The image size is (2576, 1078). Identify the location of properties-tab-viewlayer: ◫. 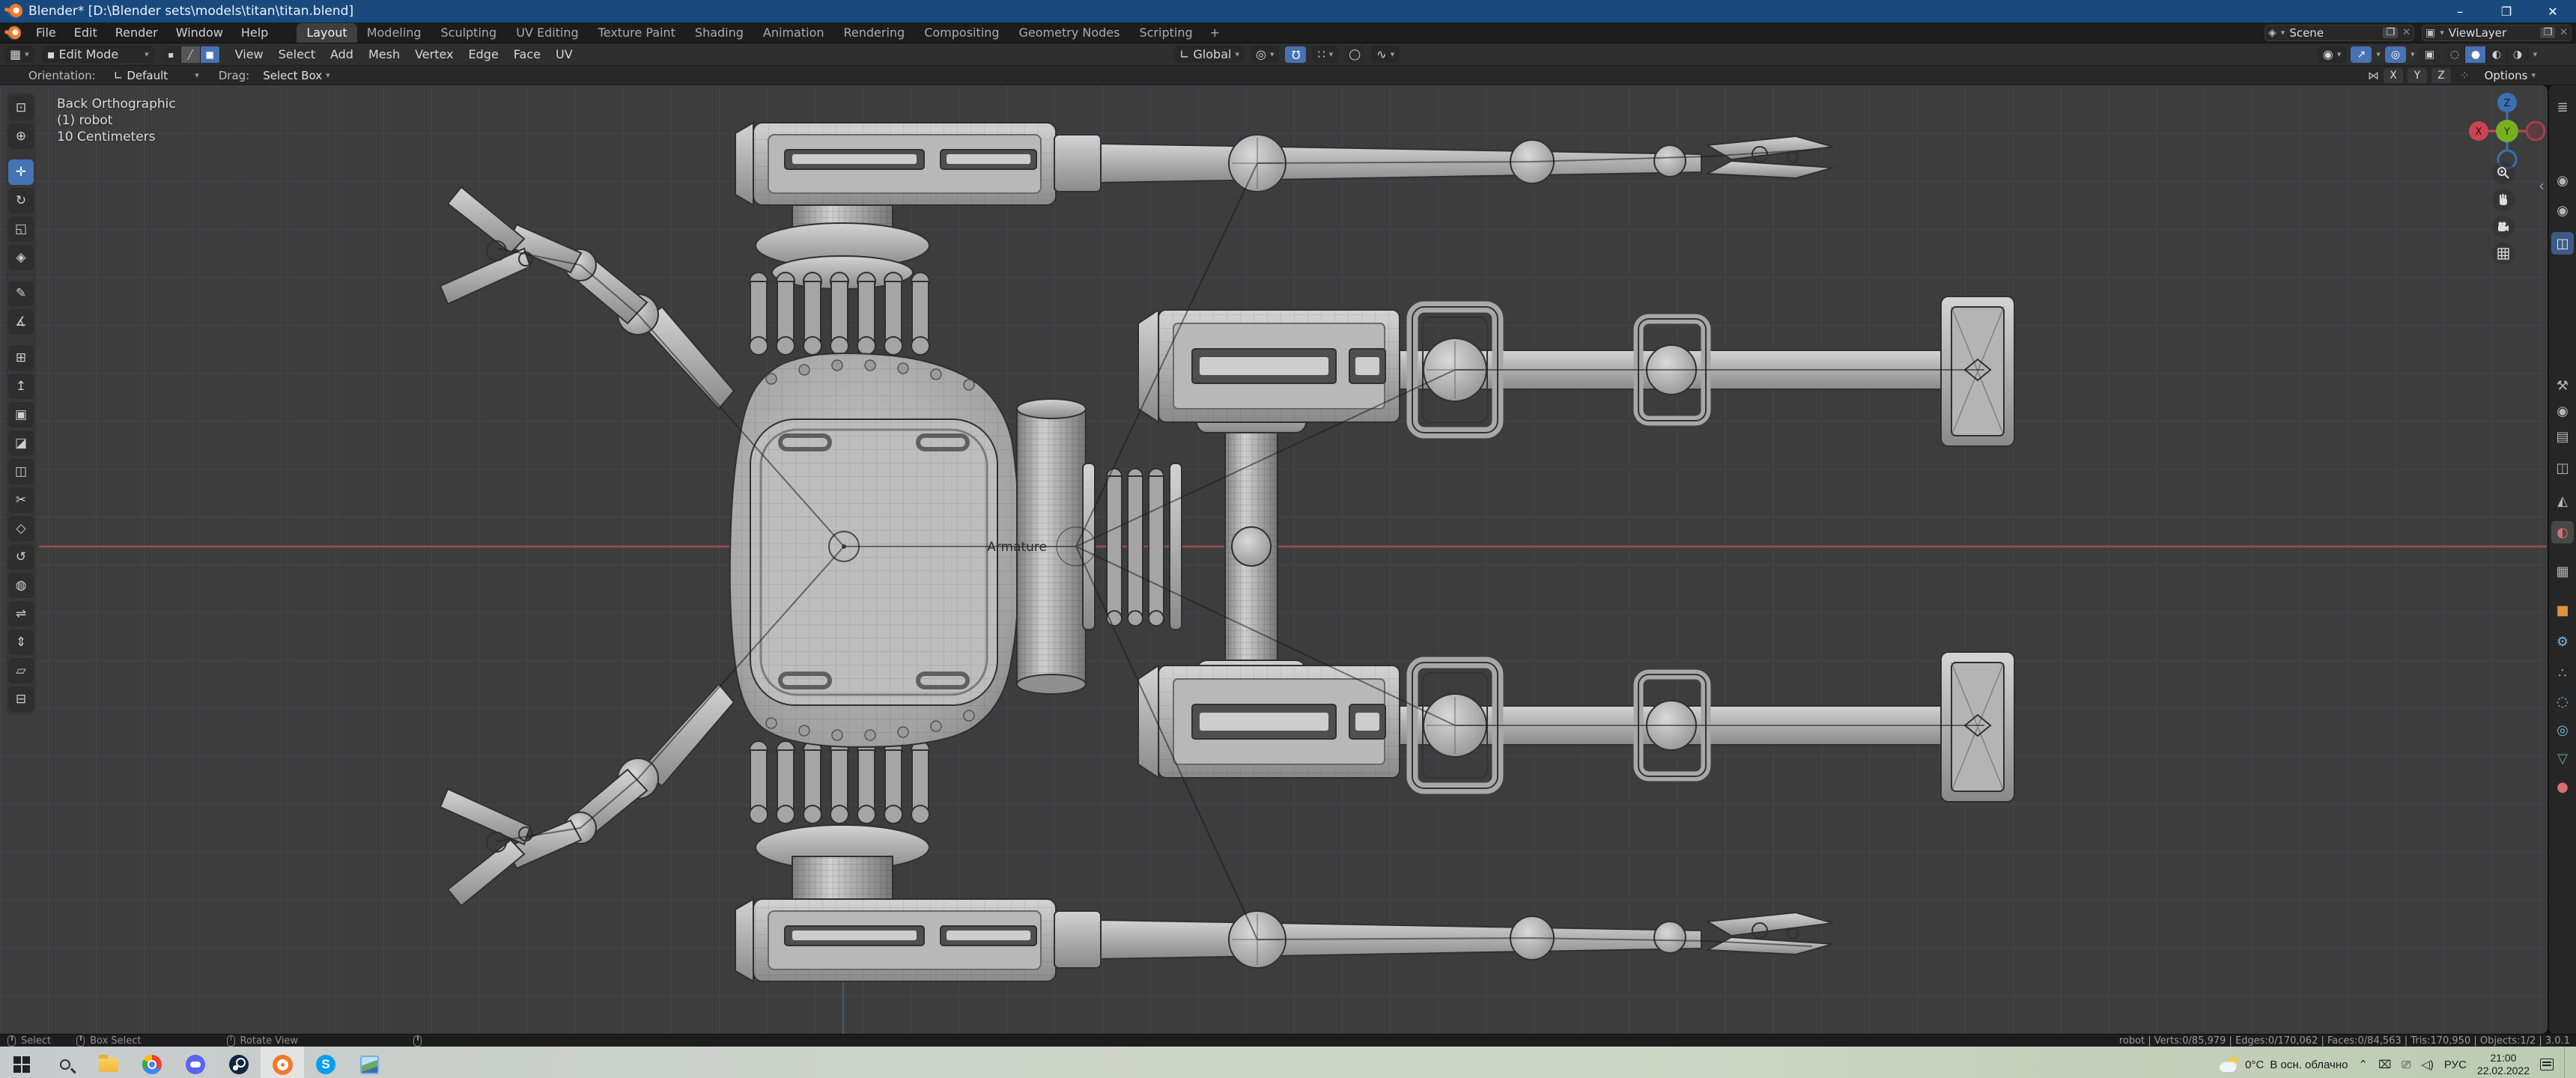
(2562, 468).